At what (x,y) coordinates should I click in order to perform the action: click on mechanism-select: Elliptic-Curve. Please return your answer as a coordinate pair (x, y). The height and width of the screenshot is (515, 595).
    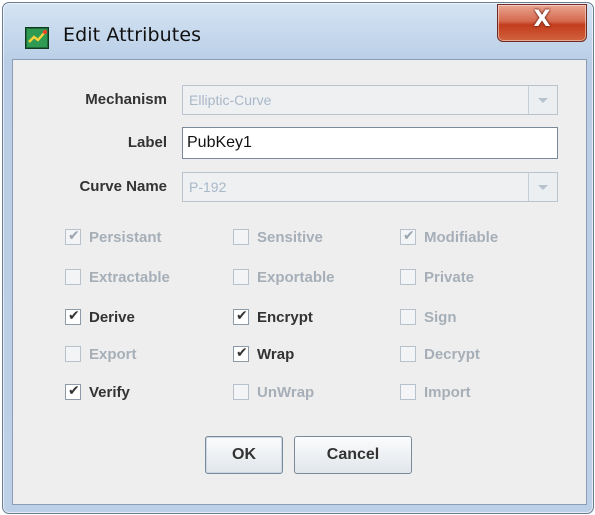
    Looking at the image, I should click on (370, 100).